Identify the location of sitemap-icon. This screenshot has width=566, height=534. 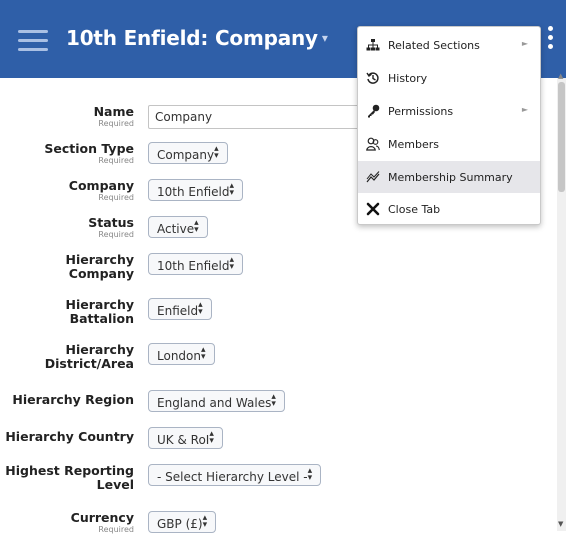
(373, 45).